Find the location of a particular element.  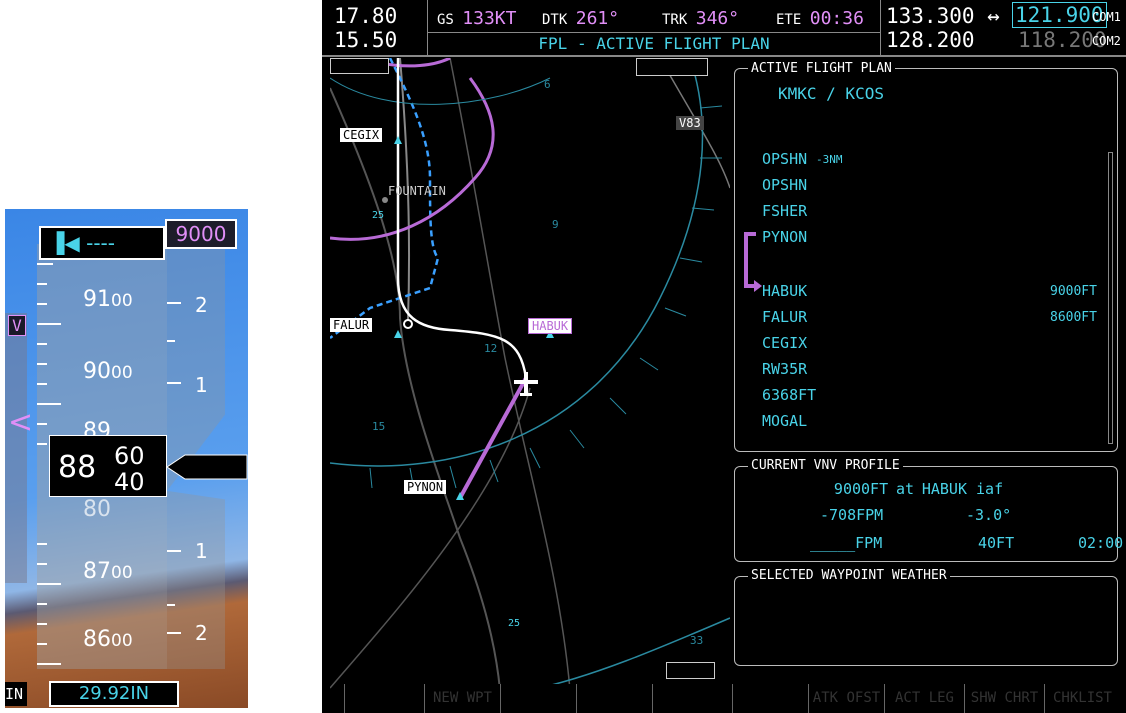

list-item: 6368FT 348° 0.5NM 6368FT is located at coordinates (927, 399).